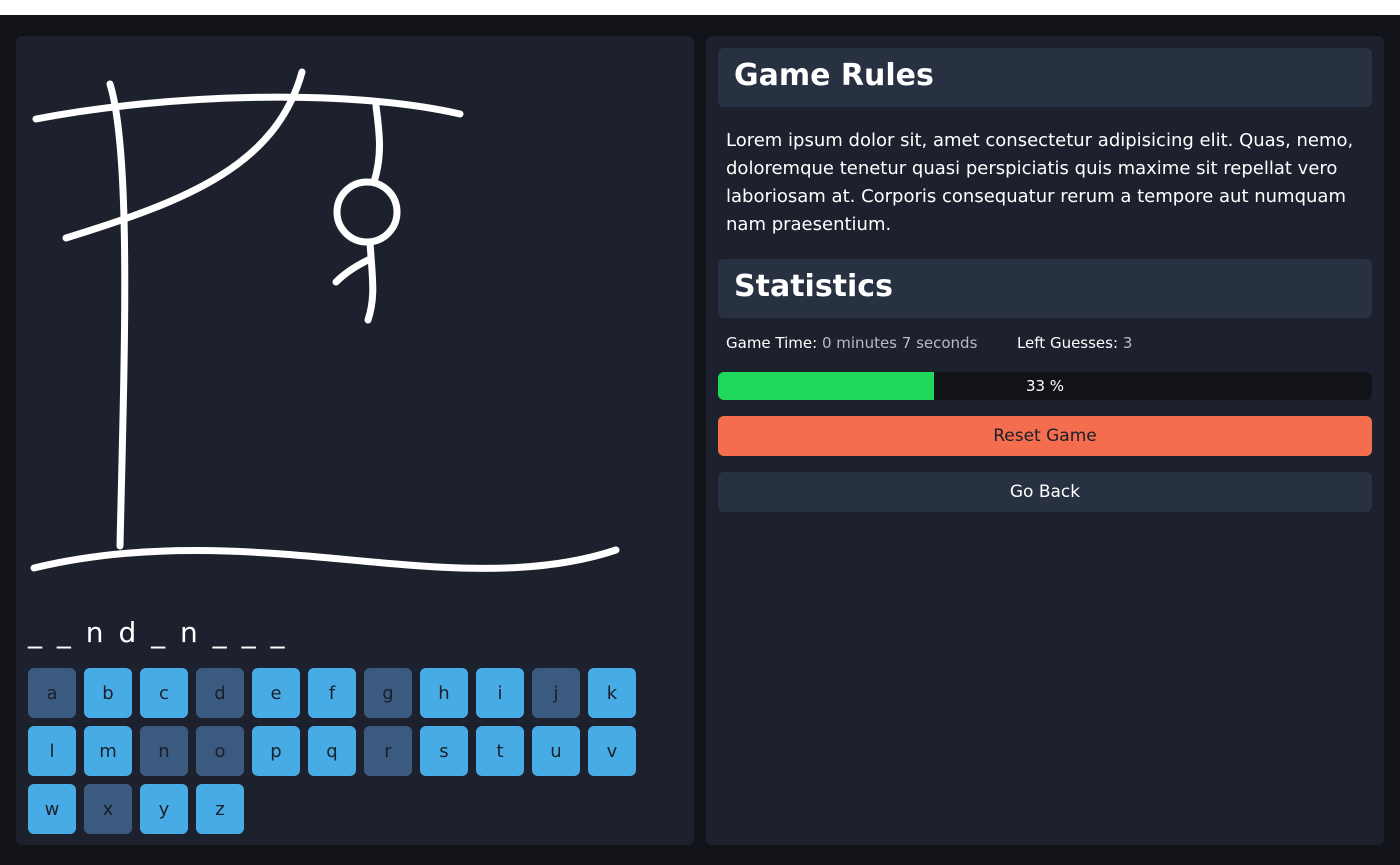 The image size is (1400, 865). I want to click on hangman-arm, so click(352, 271).